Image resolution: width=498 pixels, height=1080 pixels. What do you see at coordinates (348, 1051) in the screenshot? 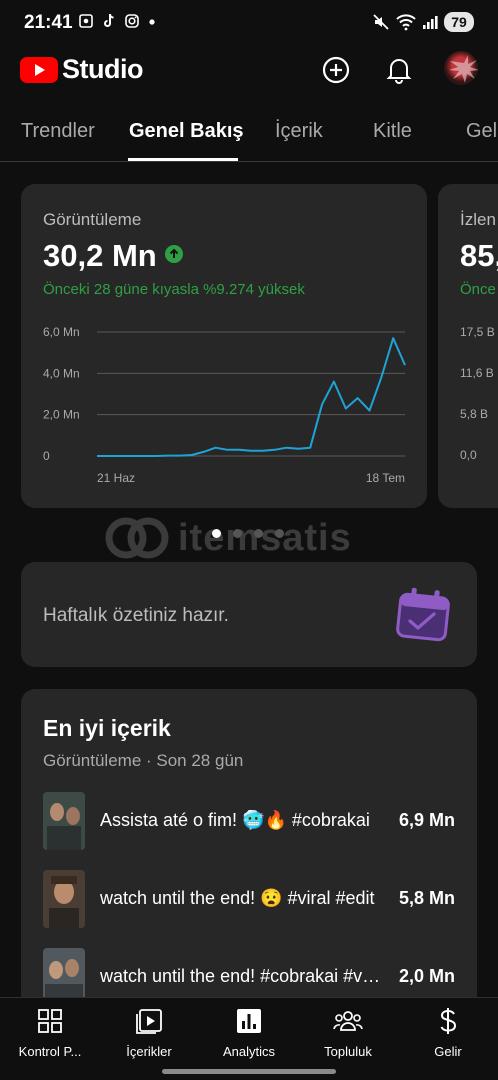
I see `nav-label: Topluluk` at bounding box center [348, 1051].